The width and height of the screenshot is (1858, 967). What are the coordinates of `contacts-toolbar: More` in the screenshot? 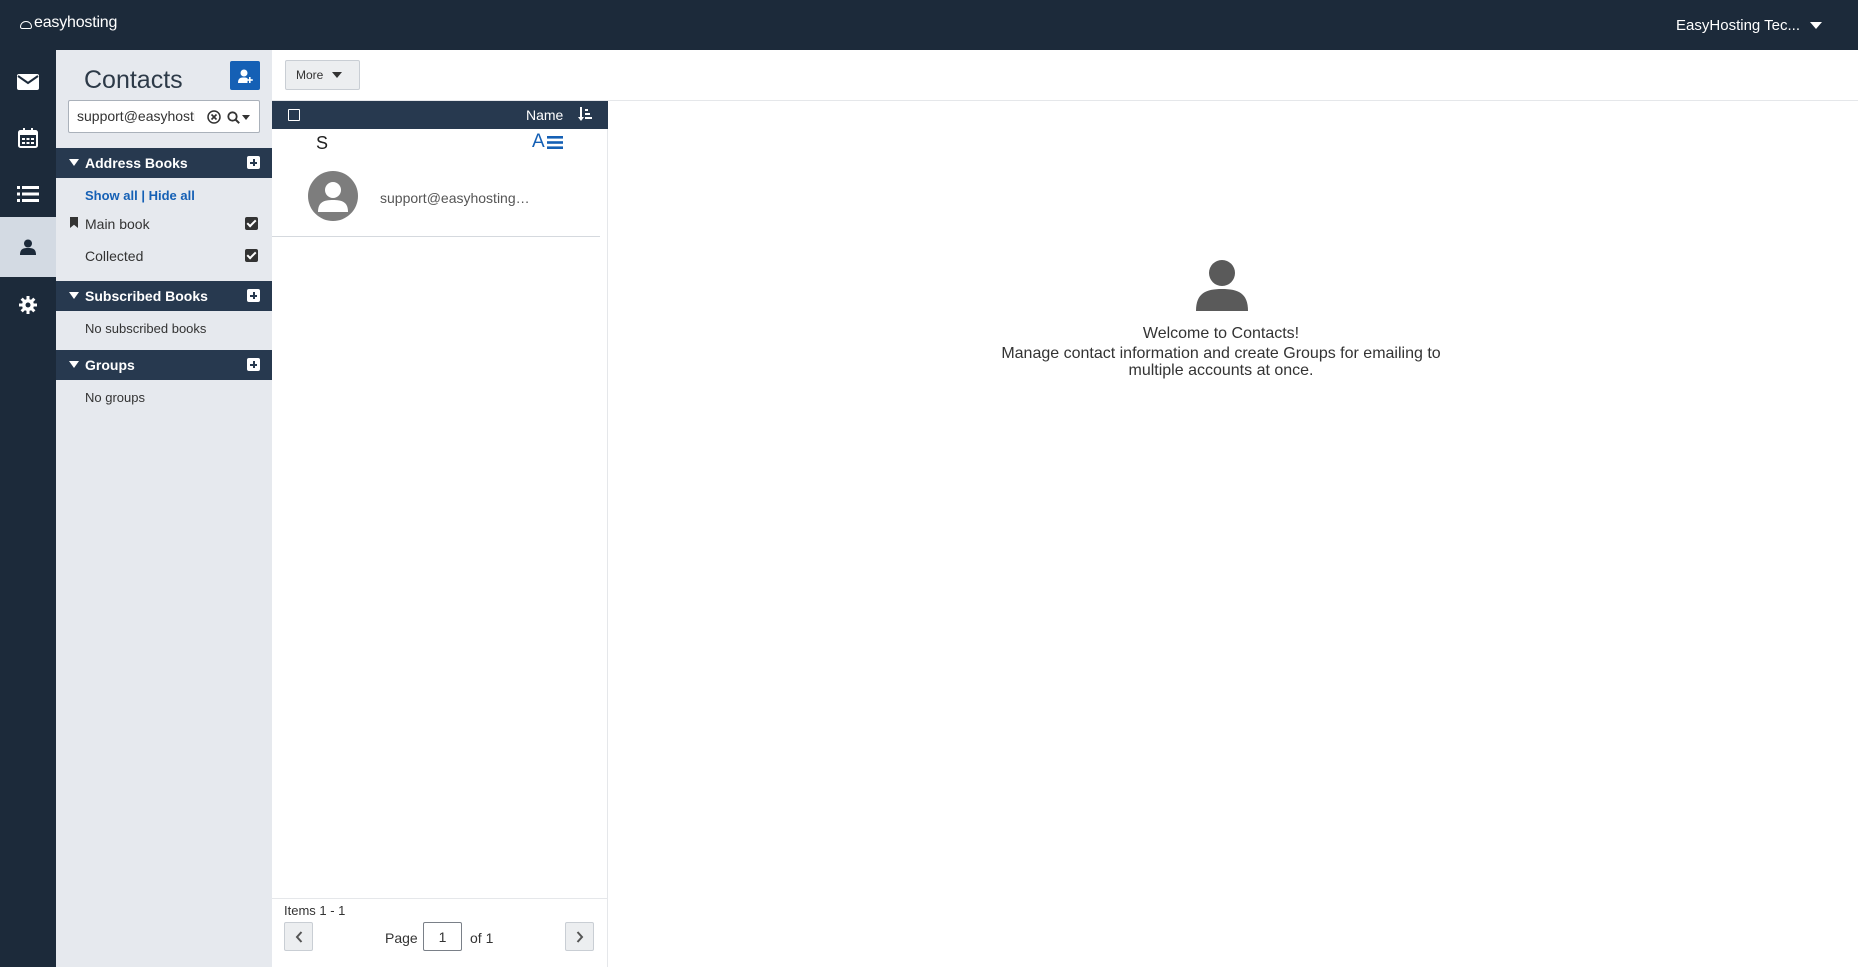 It's located at (1065, 75).